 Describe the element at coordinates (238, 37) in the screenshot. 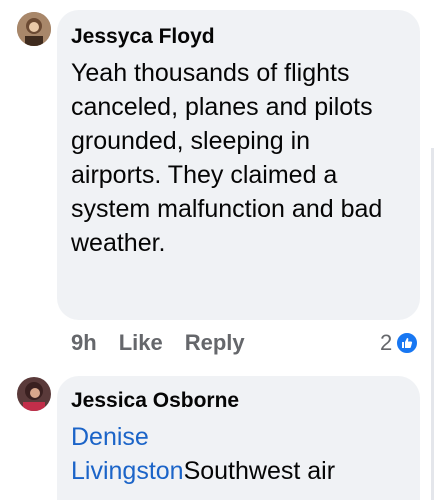

I see `comment-author: Jessyca Floyd` at that location.